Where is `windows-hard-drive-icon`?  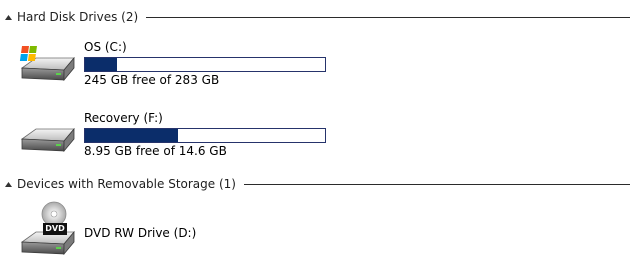
windows-hard-drive-icon is located at coordinates (46, 70).